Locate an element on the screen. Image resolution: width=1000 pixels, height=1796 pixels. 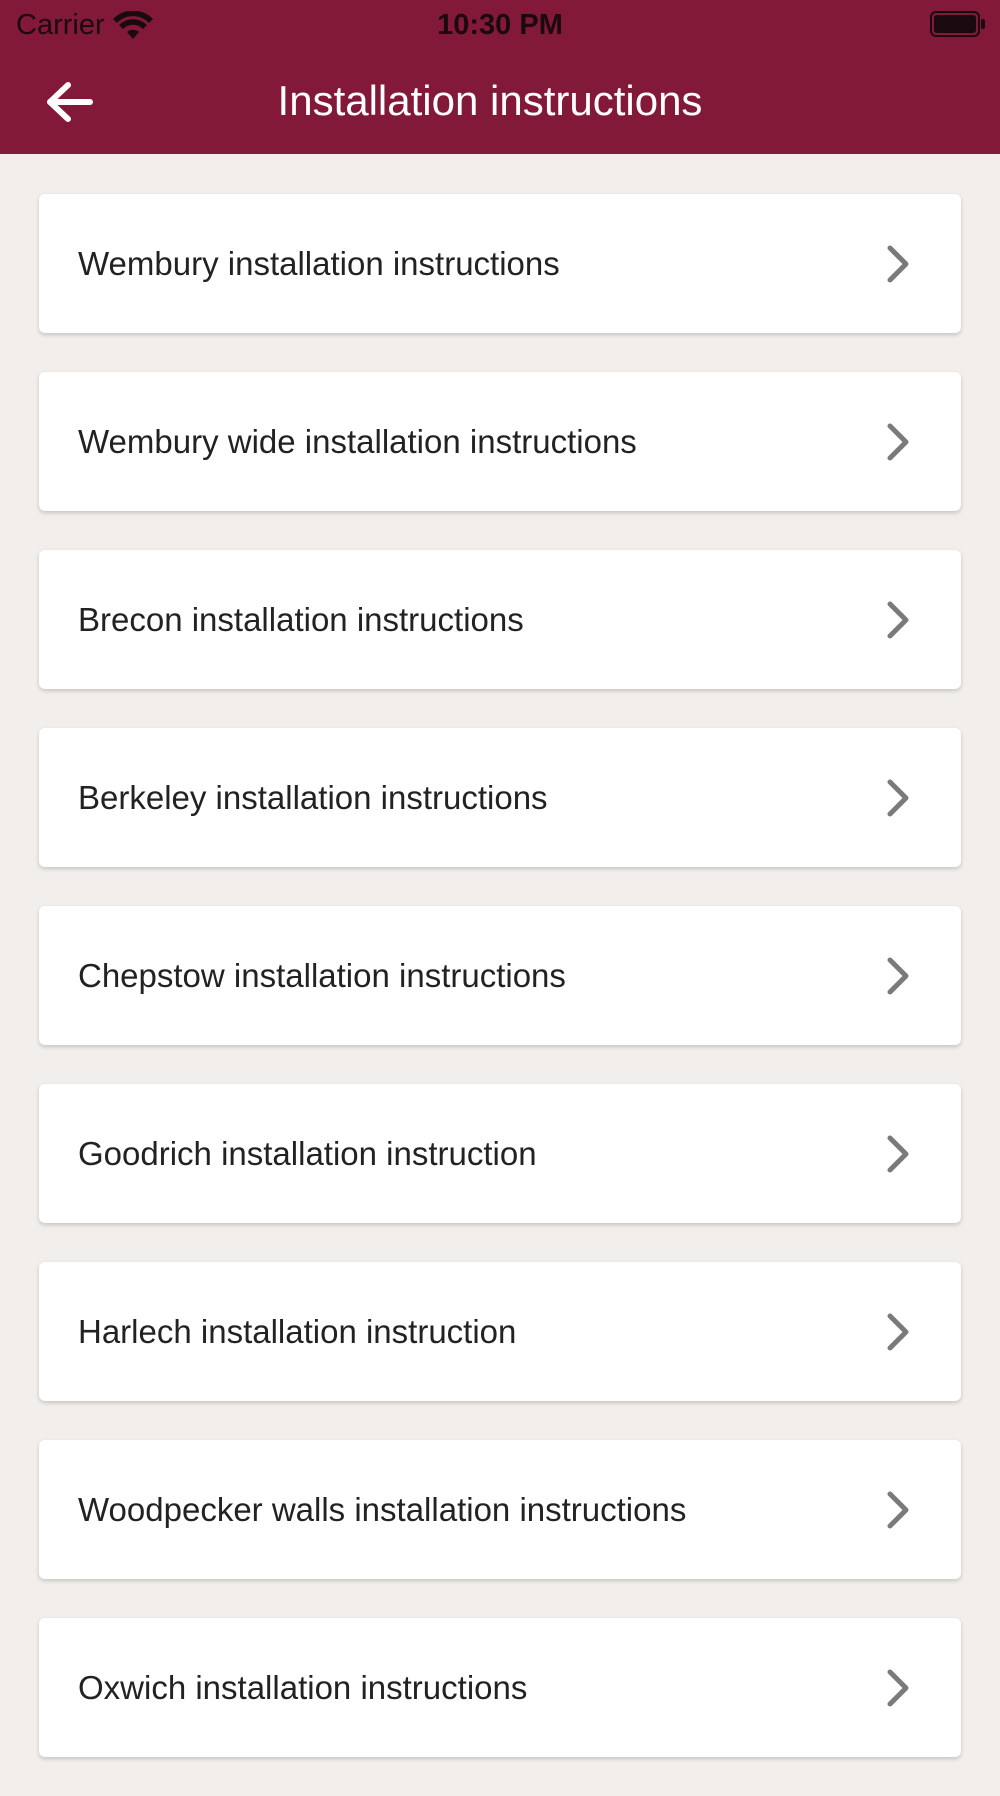
navigation-bar: Installation instructions is located at coordinates (500, 102).